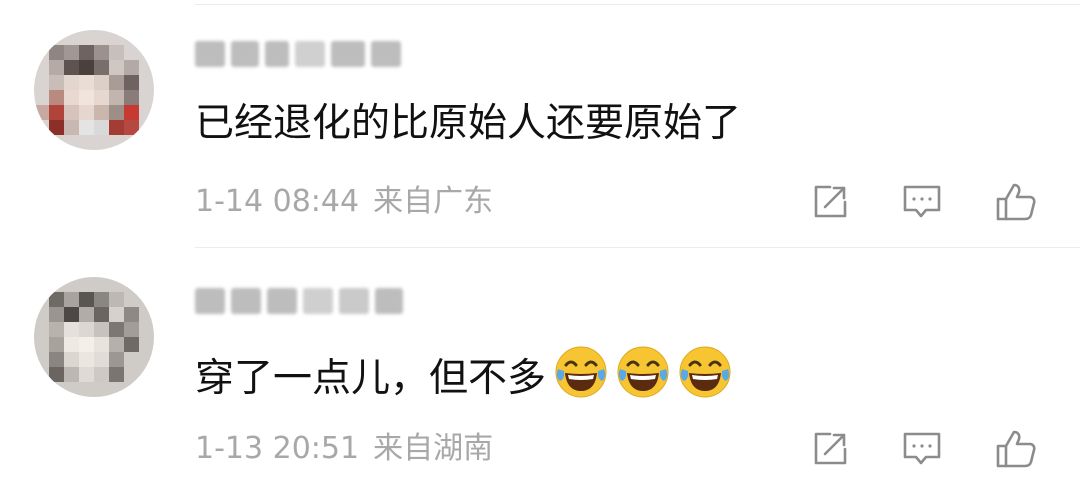 The height and width of the screenshot is (487, 1080). Describe the element at coordinates (277, 448) in the screenshot. I see `comment-time: 1-13 20:51` at that location.